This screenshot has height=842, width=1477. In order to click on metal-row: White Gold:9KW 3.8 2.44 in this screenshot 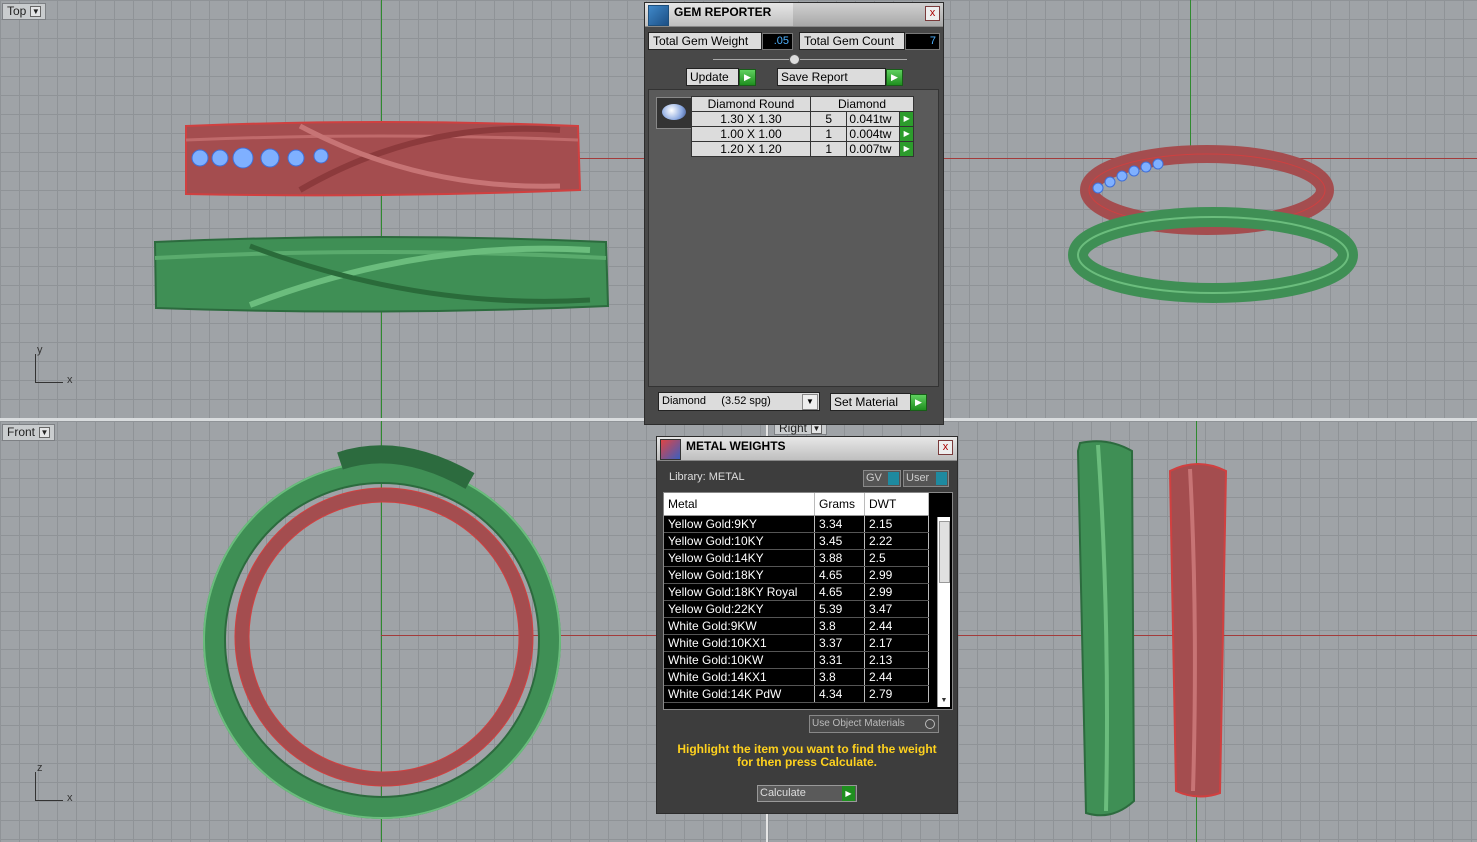, I will do `click(796, 626)`.